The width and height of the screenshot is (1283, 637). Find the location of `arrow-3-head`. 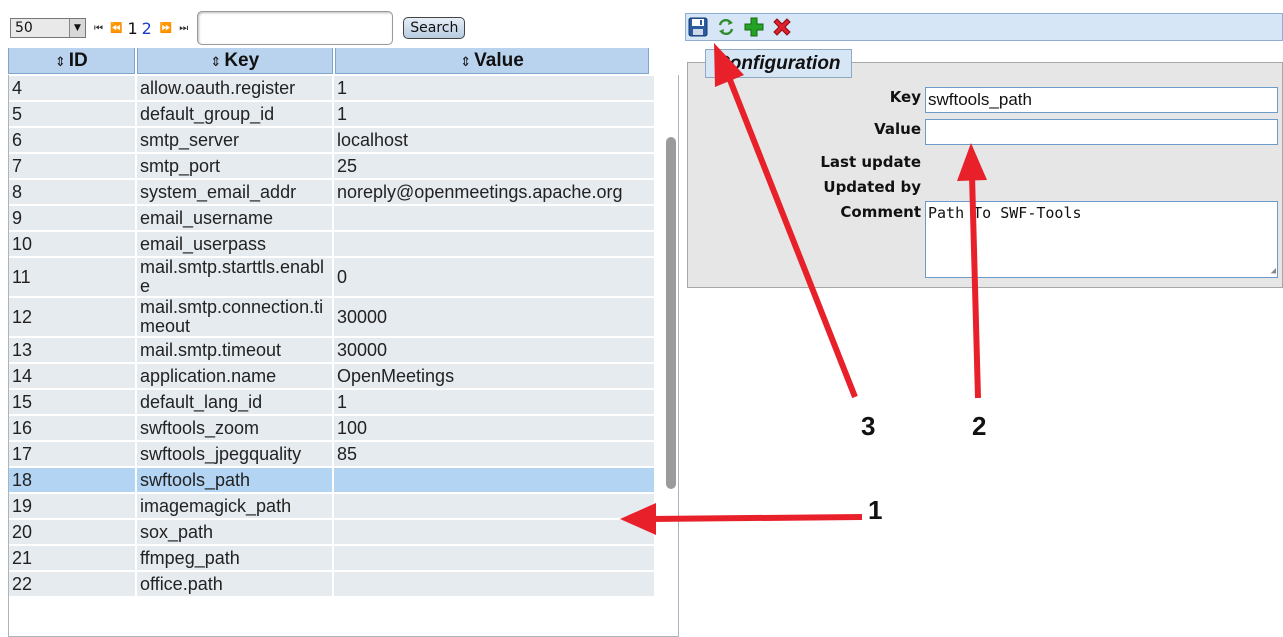

arrow-3-head is located at coordinates (729, 65).